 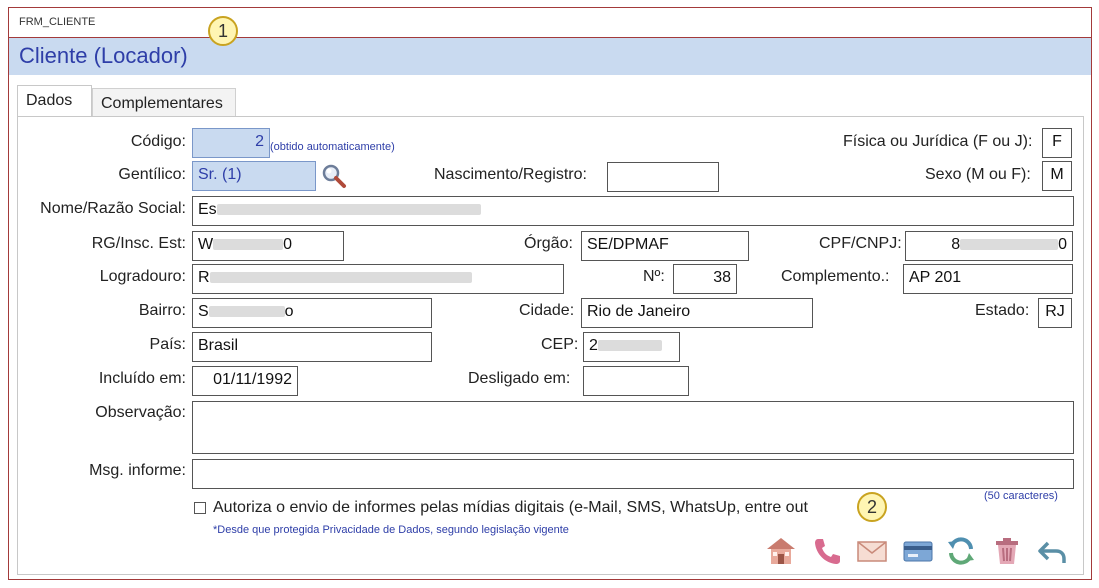 What do you see at coordinates (1055, 313) in the screenshot?
I see `estado-field: RJ` at bounding box center [1055, 313].